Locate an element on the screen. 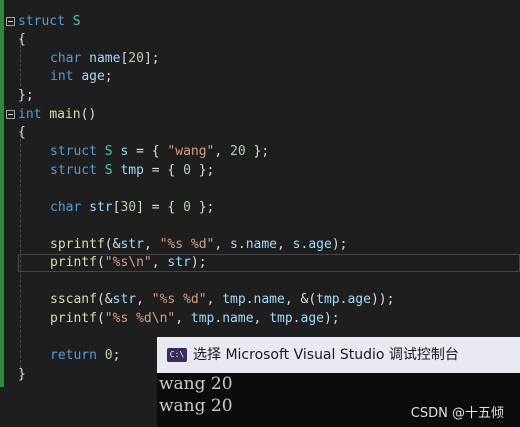  code-line-9: struct S tmp = { 0 }; is located at coordinates (132, 170).